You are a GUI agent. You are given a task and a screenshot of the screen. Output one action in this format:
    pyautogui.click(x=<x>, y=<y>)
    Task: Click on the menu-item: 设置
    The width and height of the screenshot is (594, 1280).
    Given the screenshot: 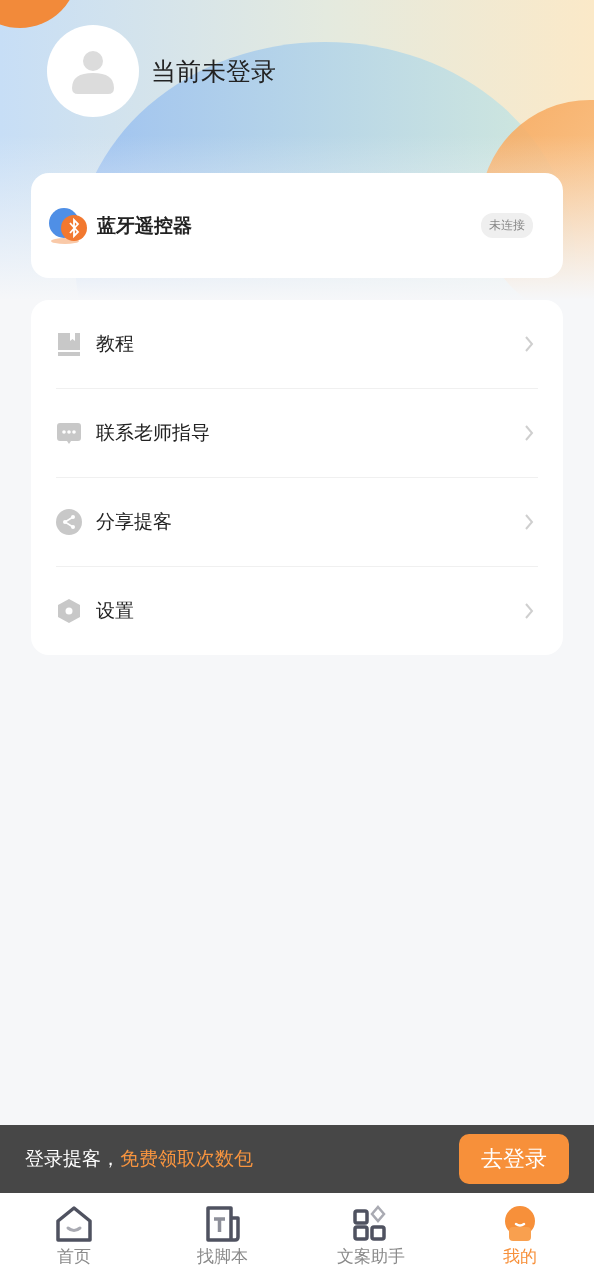 What is the action you would take?
    pyautogui.click(x=297, y=611)
    